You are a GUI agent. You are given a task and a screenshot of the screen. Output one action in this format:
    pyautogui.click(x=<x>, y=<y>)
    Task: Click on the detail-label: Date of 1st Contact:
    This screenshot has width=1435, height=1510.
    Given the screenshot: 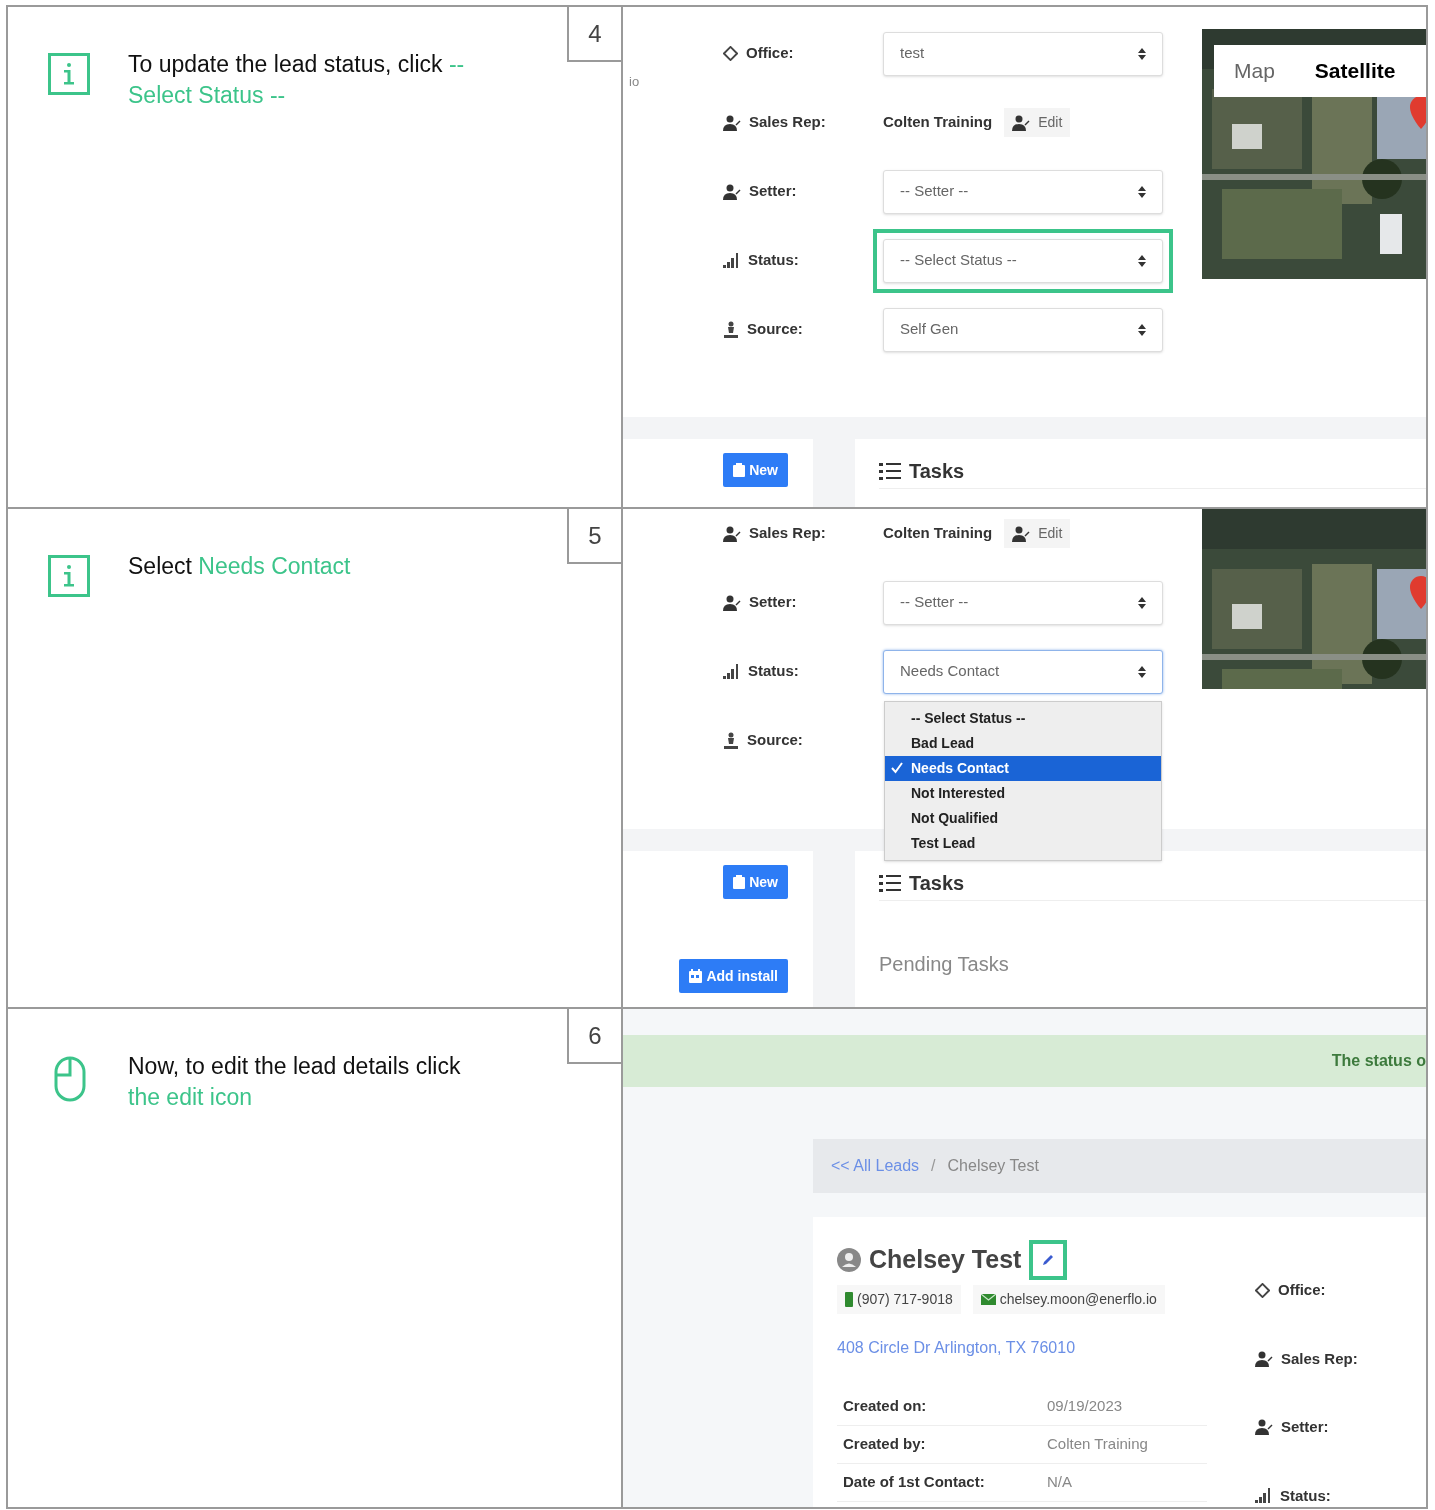 What is the action you would take?
    pyautogui.click(x=914, y=1482)
    